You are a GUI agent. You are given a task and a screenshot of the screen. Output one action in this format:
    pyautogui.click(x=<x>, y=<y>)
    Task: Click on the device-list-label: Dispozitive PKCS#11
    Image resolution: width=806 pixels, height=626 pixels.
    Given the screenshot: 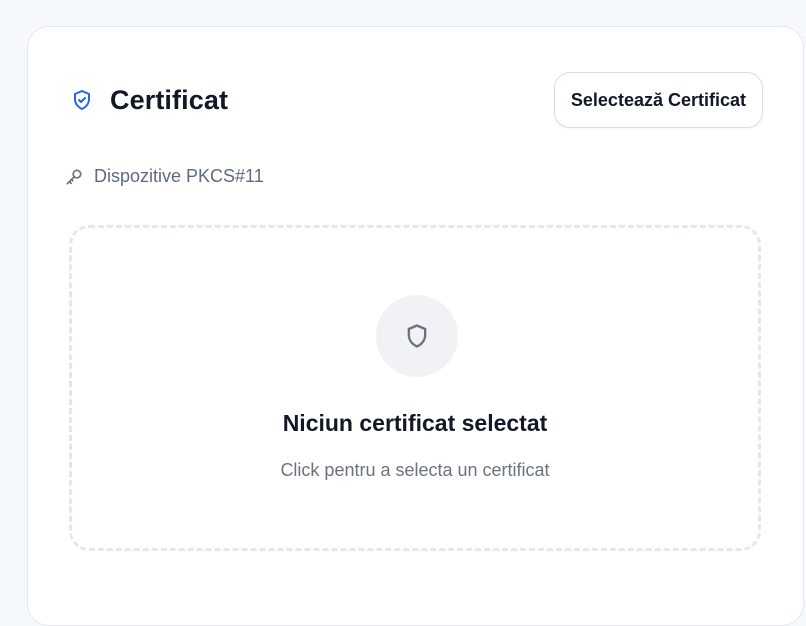 What is the action you would take?
    pyautogui.click(x=164, y=176)
    